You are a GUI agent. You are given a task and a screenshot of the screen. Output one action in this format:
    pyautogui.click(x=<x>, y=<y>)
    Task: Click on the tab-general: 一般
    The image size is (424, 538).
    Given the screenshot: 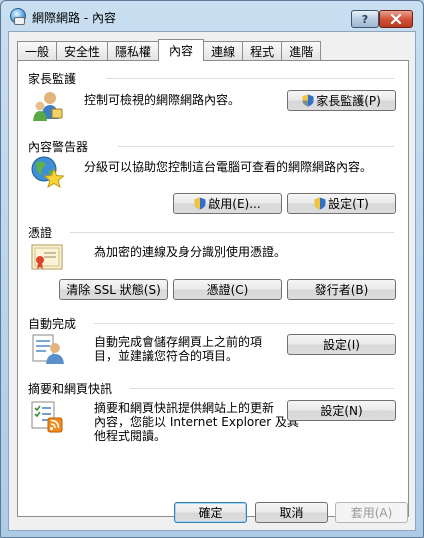 What is the action you would take?
    pyautogui.click(x=37, y=50)
    